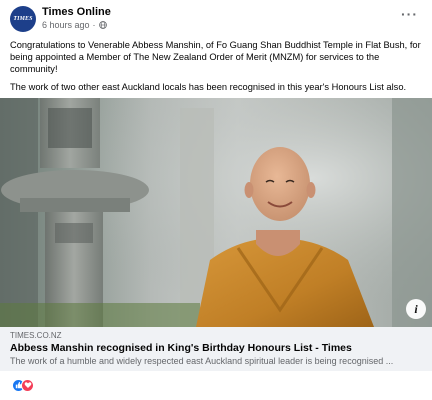 The image size is (432, 400). I want to click on heart-glyph, so click(27, 385).